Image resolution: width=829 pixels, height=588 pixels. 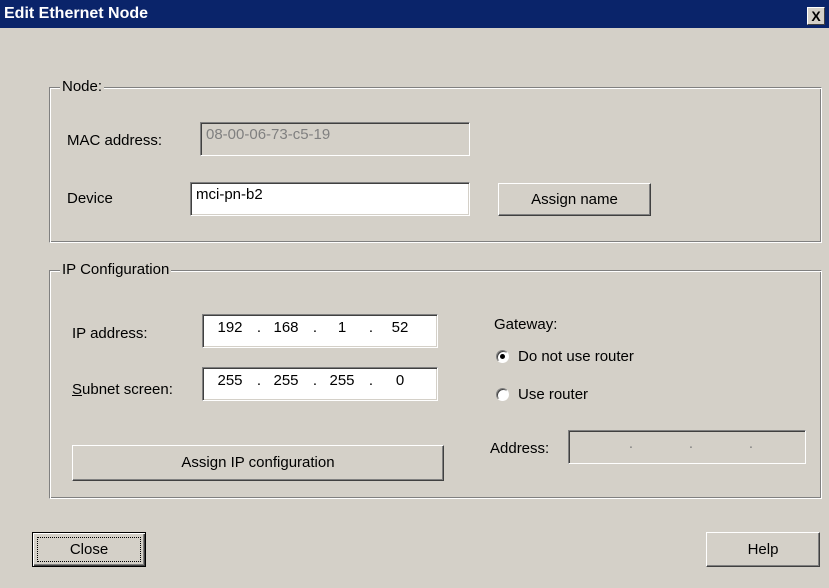 I want to click on ip-octet-1: 192, so click(x=230, y=327).